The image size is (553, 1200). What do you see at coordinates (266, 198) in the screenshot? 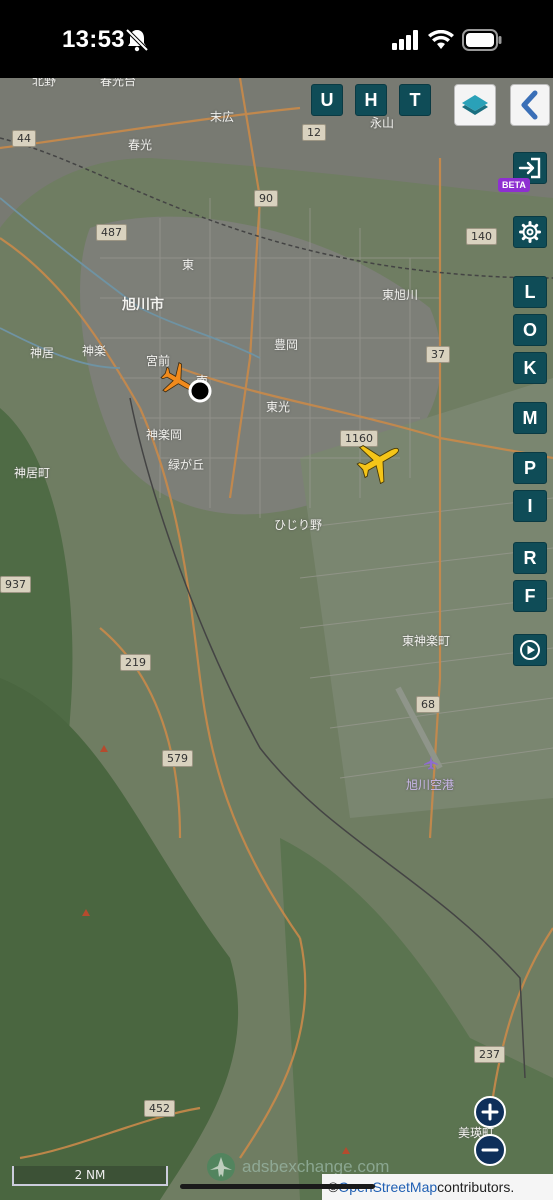
I see `road-shield: 90` at bounding box center [266, 198].